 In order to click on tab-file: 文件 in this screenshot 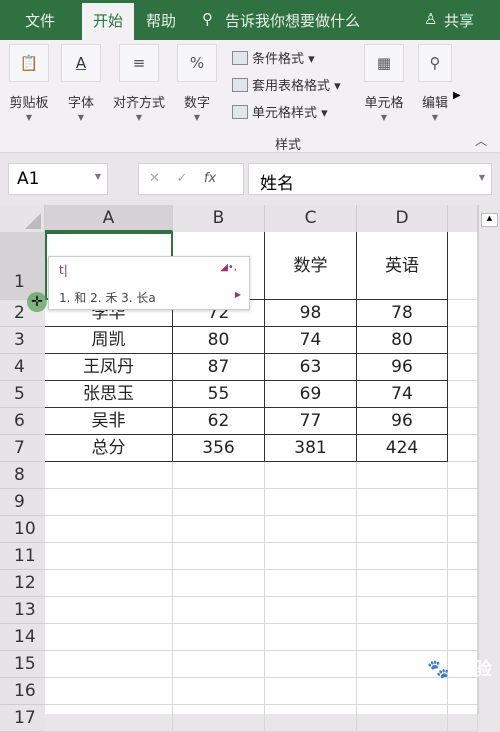, I will do `click(40, 20)`.